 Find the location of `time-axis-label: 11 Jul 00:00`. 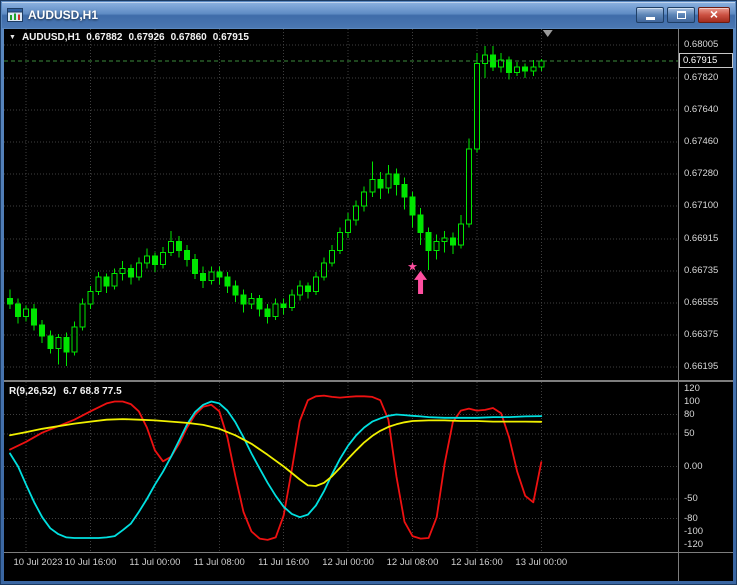

time-axis-label: 11 Jul 00:00 is located at coordinates (155, 562).